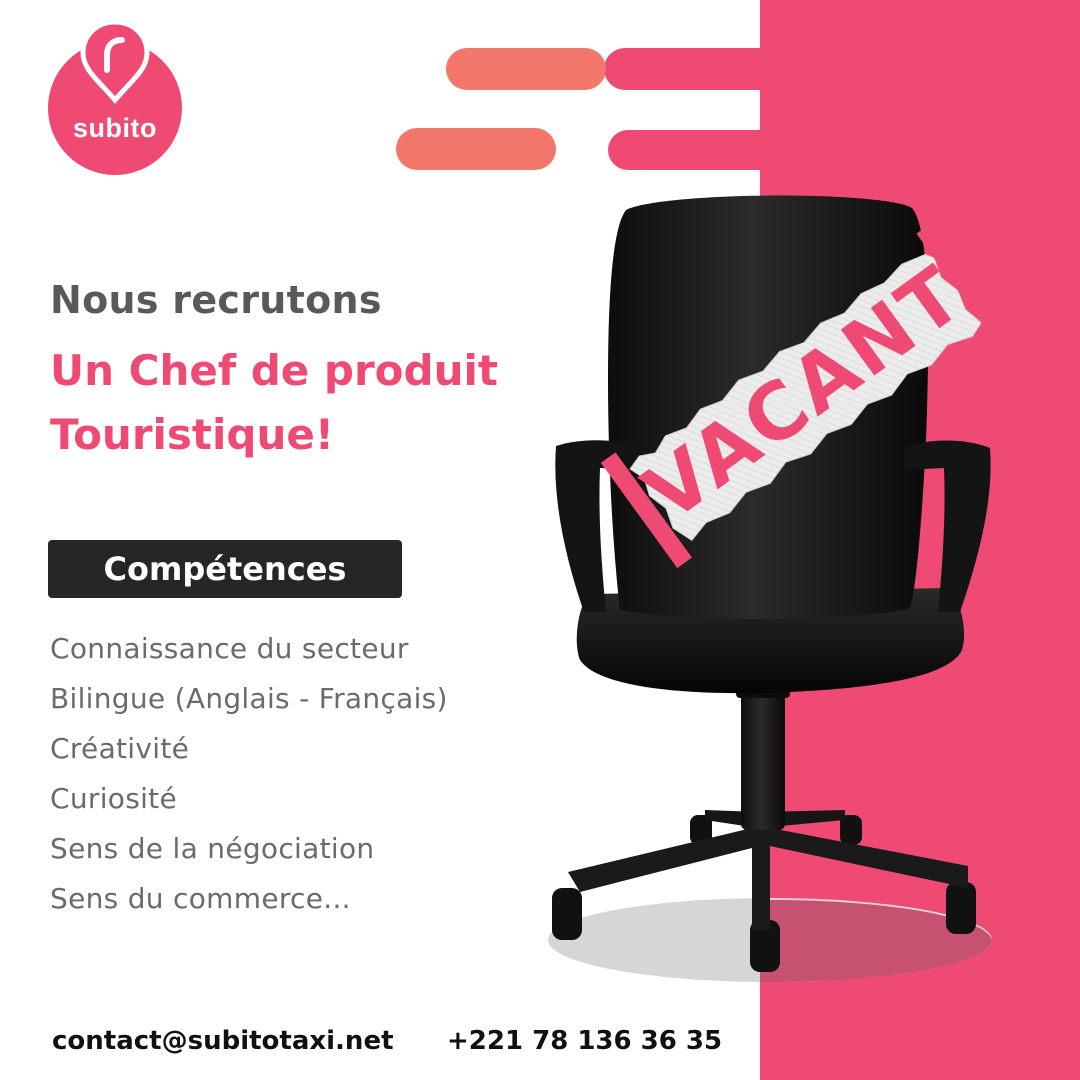  What do you see at coordinates (216, 300) in the screenshot?
I see `headline: Nous recrutons` at bounding box center [216, 300].